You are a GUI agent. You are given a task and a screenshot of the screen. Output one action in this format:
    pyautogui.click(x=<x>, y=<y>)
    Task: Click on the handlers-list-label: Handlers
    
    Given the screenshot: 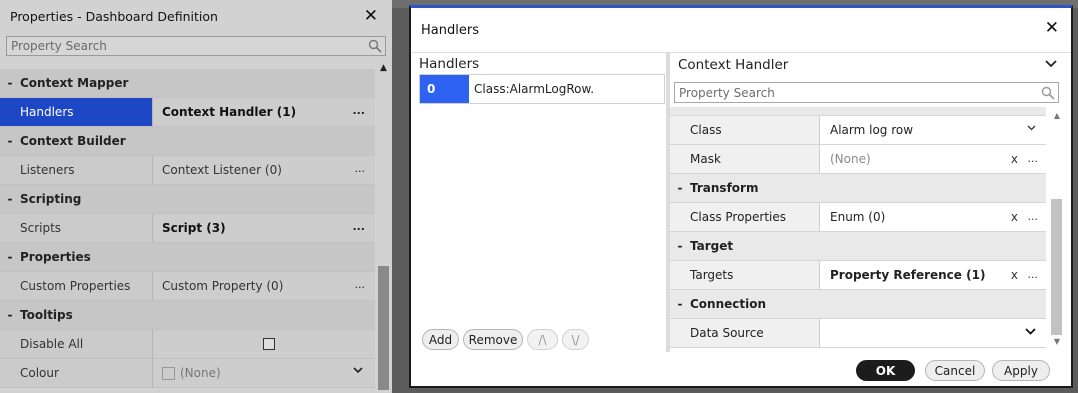 What is the action you would take?
    pyautogui.click(x=449, y=64)
    